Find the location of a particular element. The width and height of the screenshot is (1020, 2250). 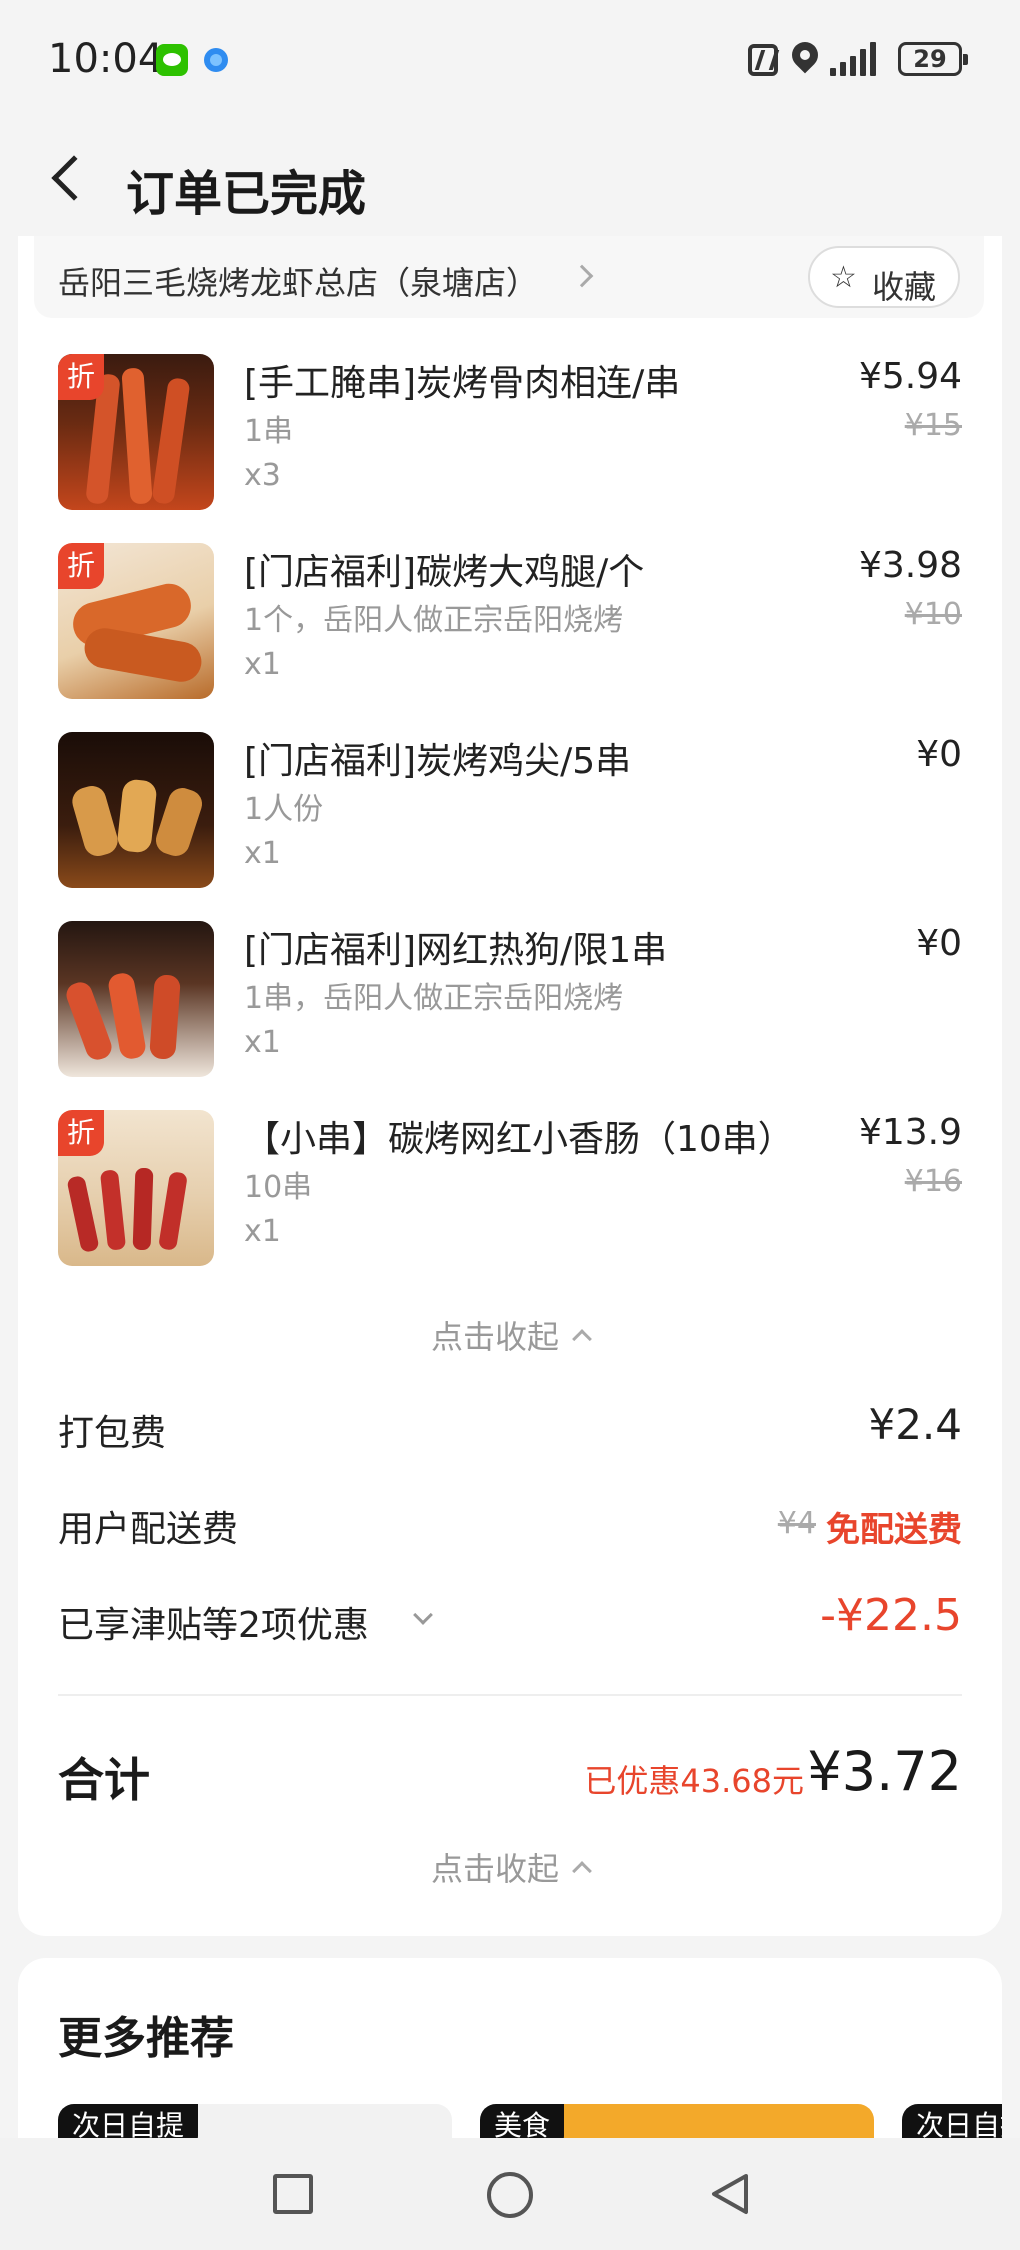

item-name: [手工腌串]炭烤骨肉相连/串 is located at coordinates (462, 383).